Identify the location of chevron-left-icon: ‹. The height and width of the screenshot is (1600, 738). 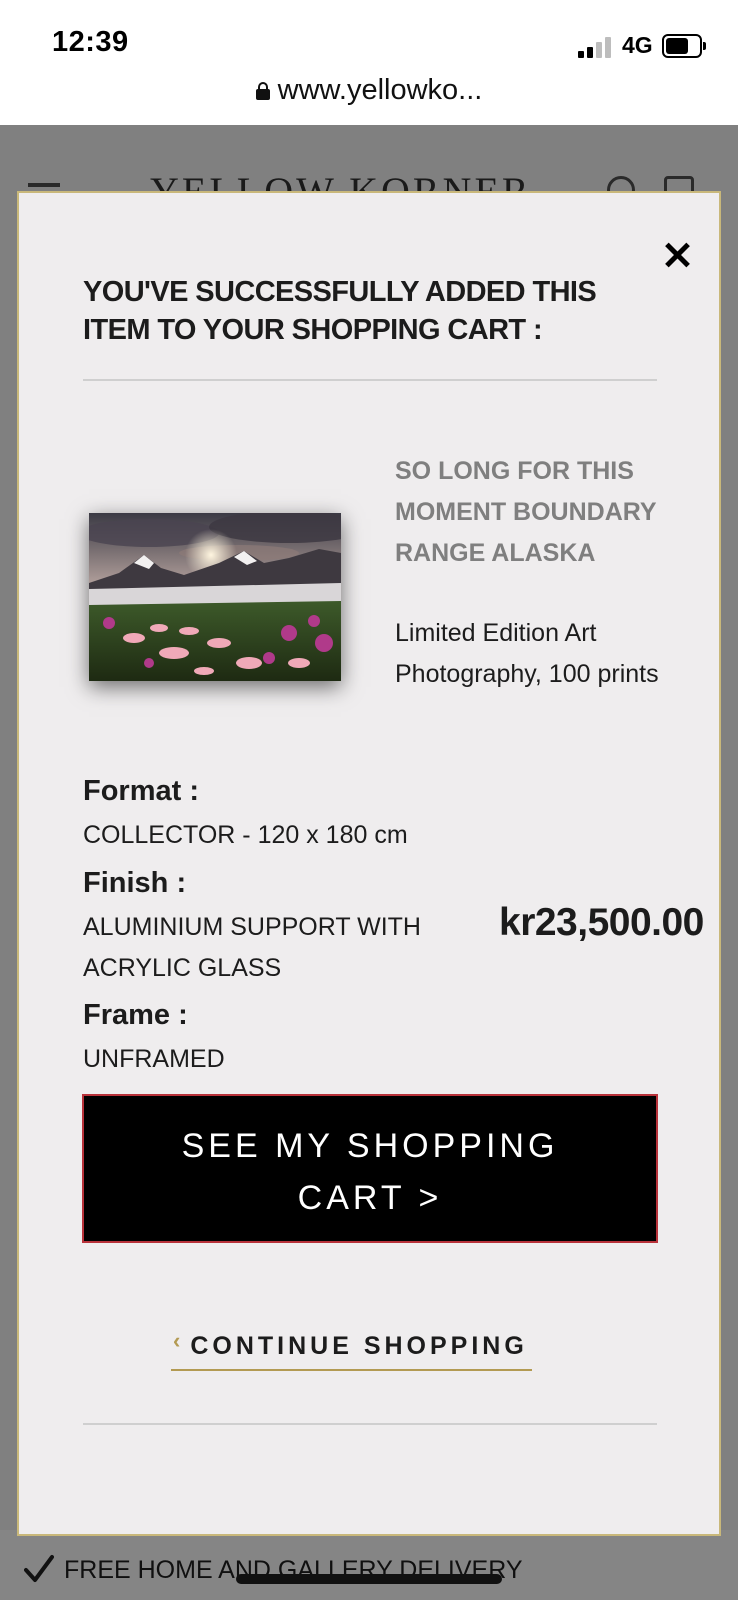
(177, 1340).